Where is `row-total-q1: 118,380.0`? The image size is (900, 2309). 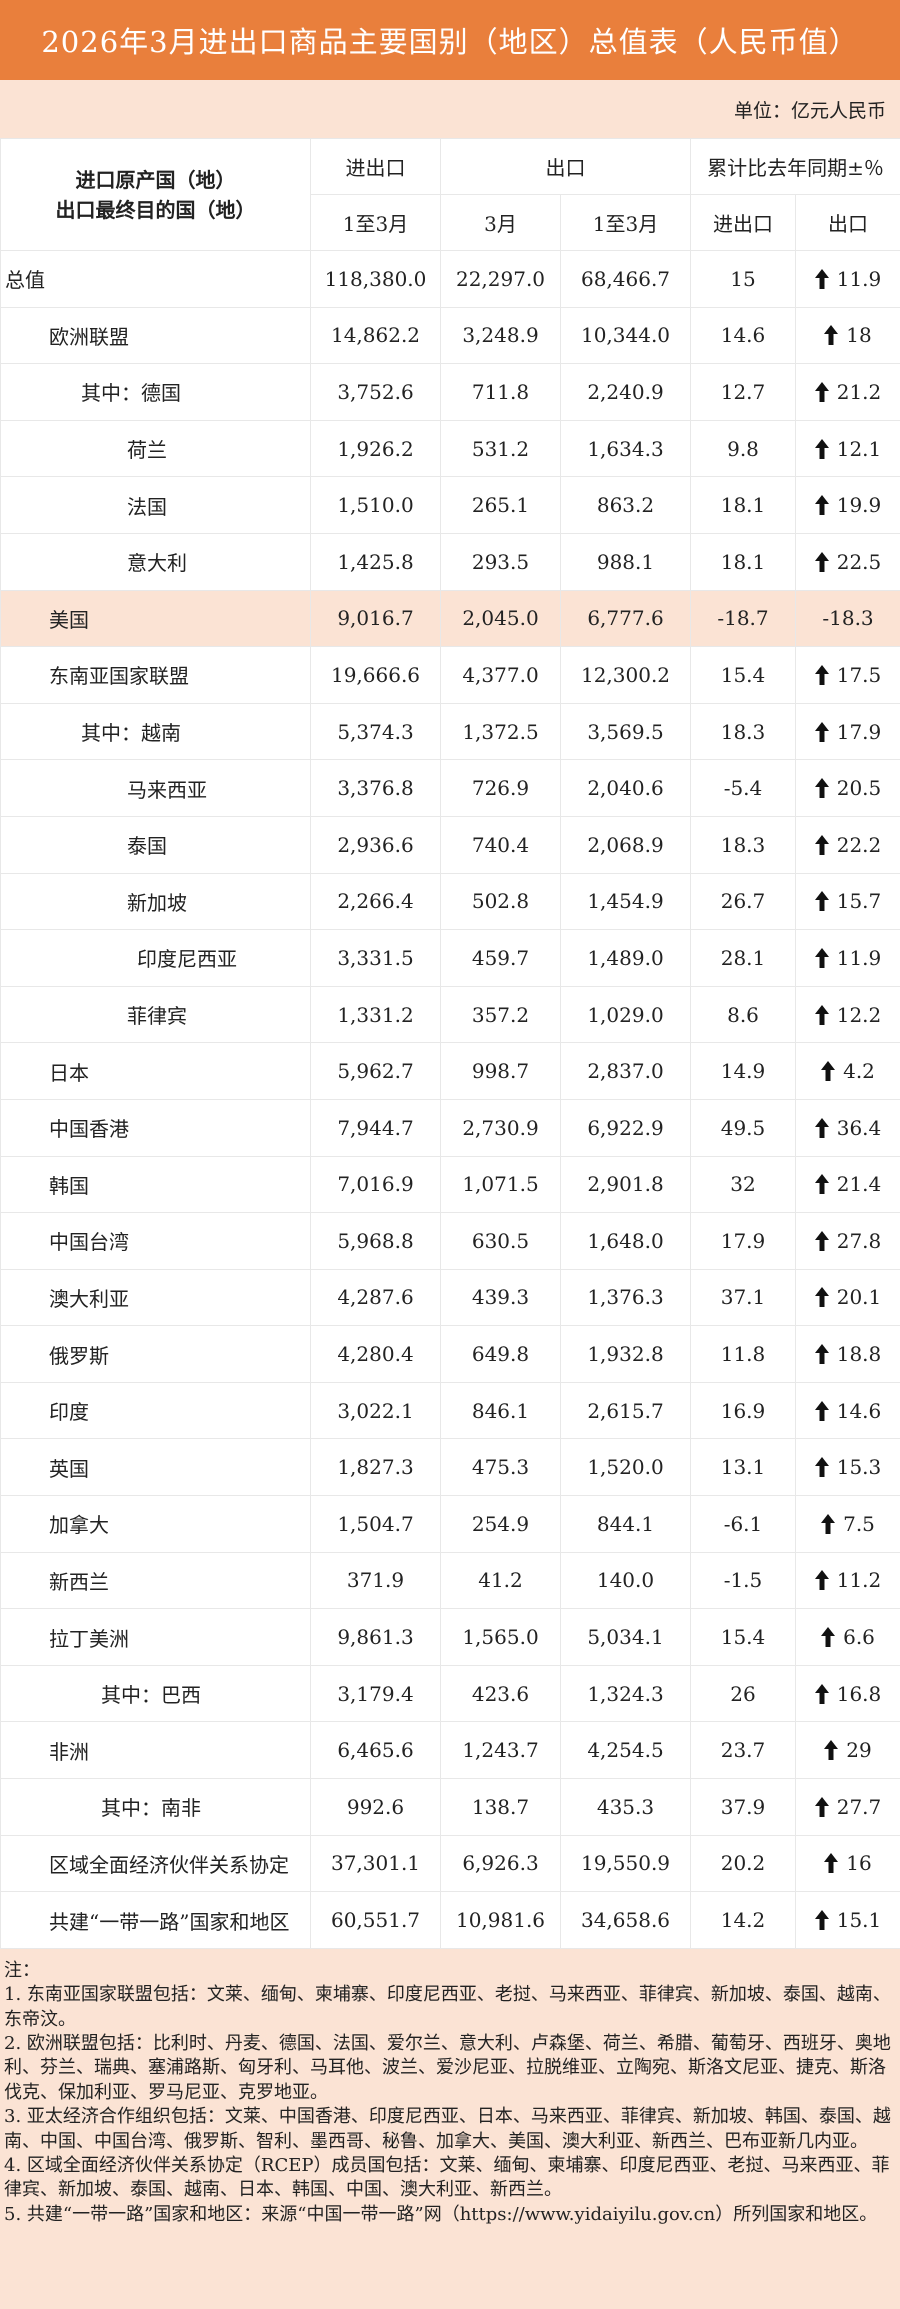
row-total-q1: 118,380.0 is located at coordinates (376, 279).